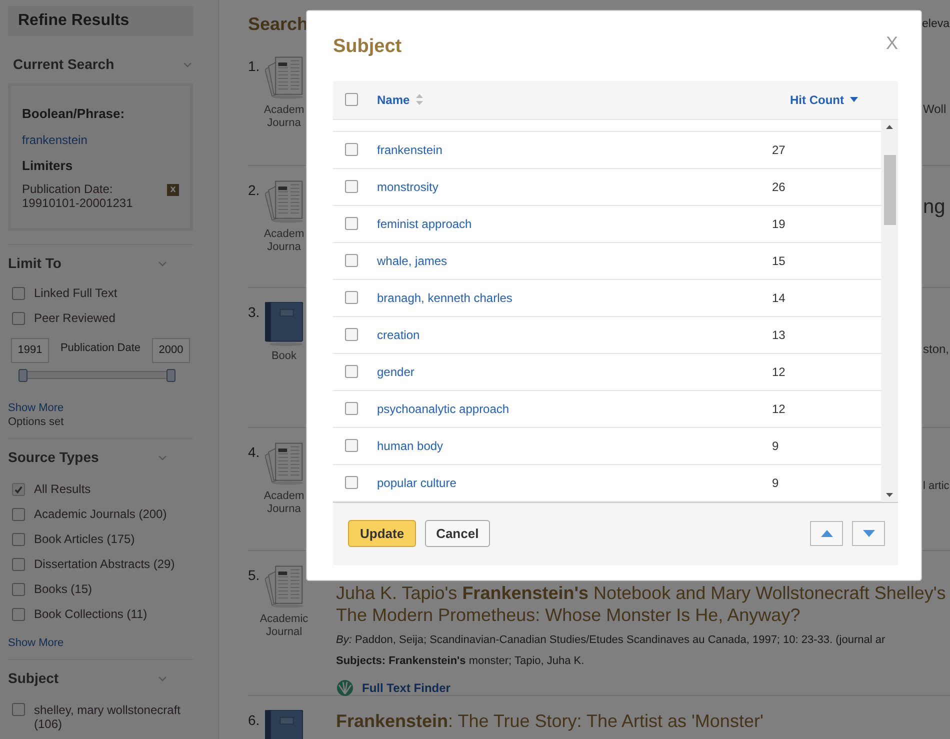 The width and height of the screenshot is (950, 739). I want to click on hit-count: 19, so click(779, 224).